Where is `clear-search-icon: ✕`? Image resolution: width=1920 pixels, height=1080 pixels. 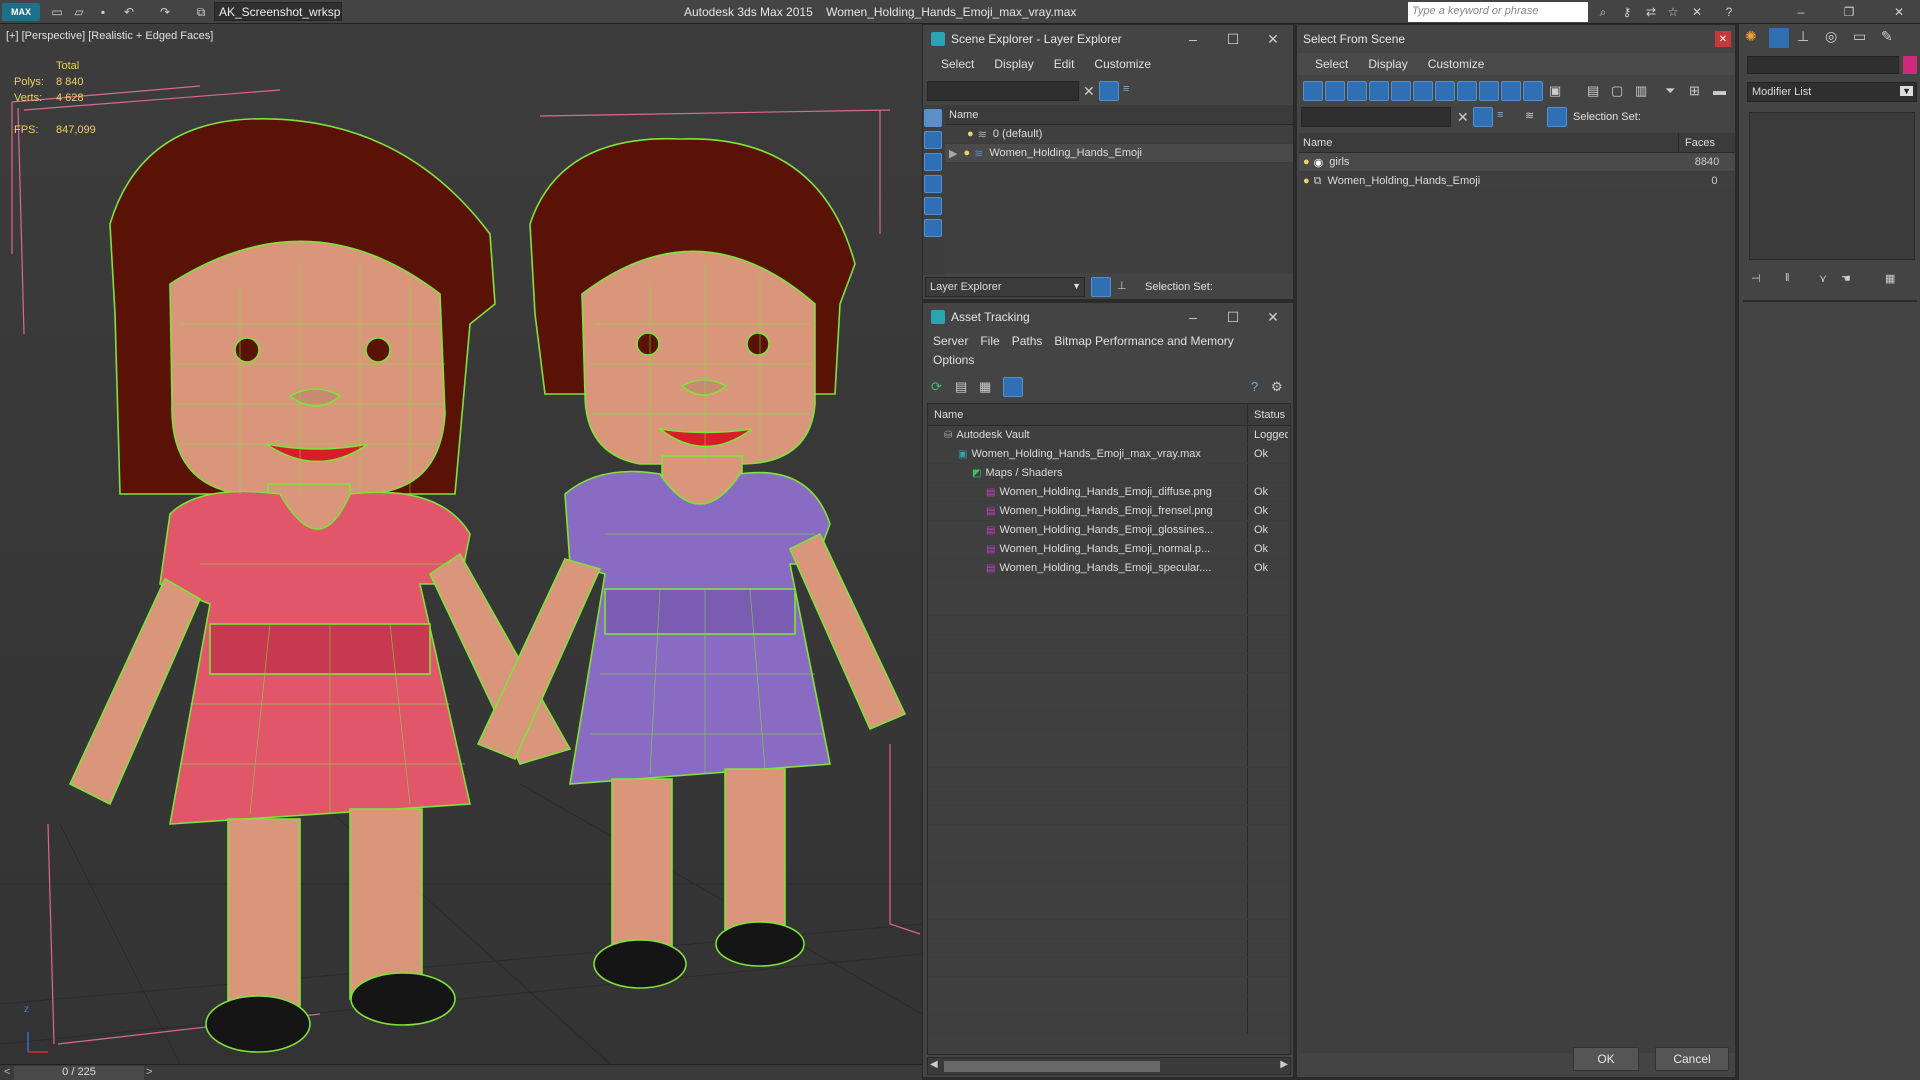
clear-search-icon: ✕ is located at coordinates (1089, 91).